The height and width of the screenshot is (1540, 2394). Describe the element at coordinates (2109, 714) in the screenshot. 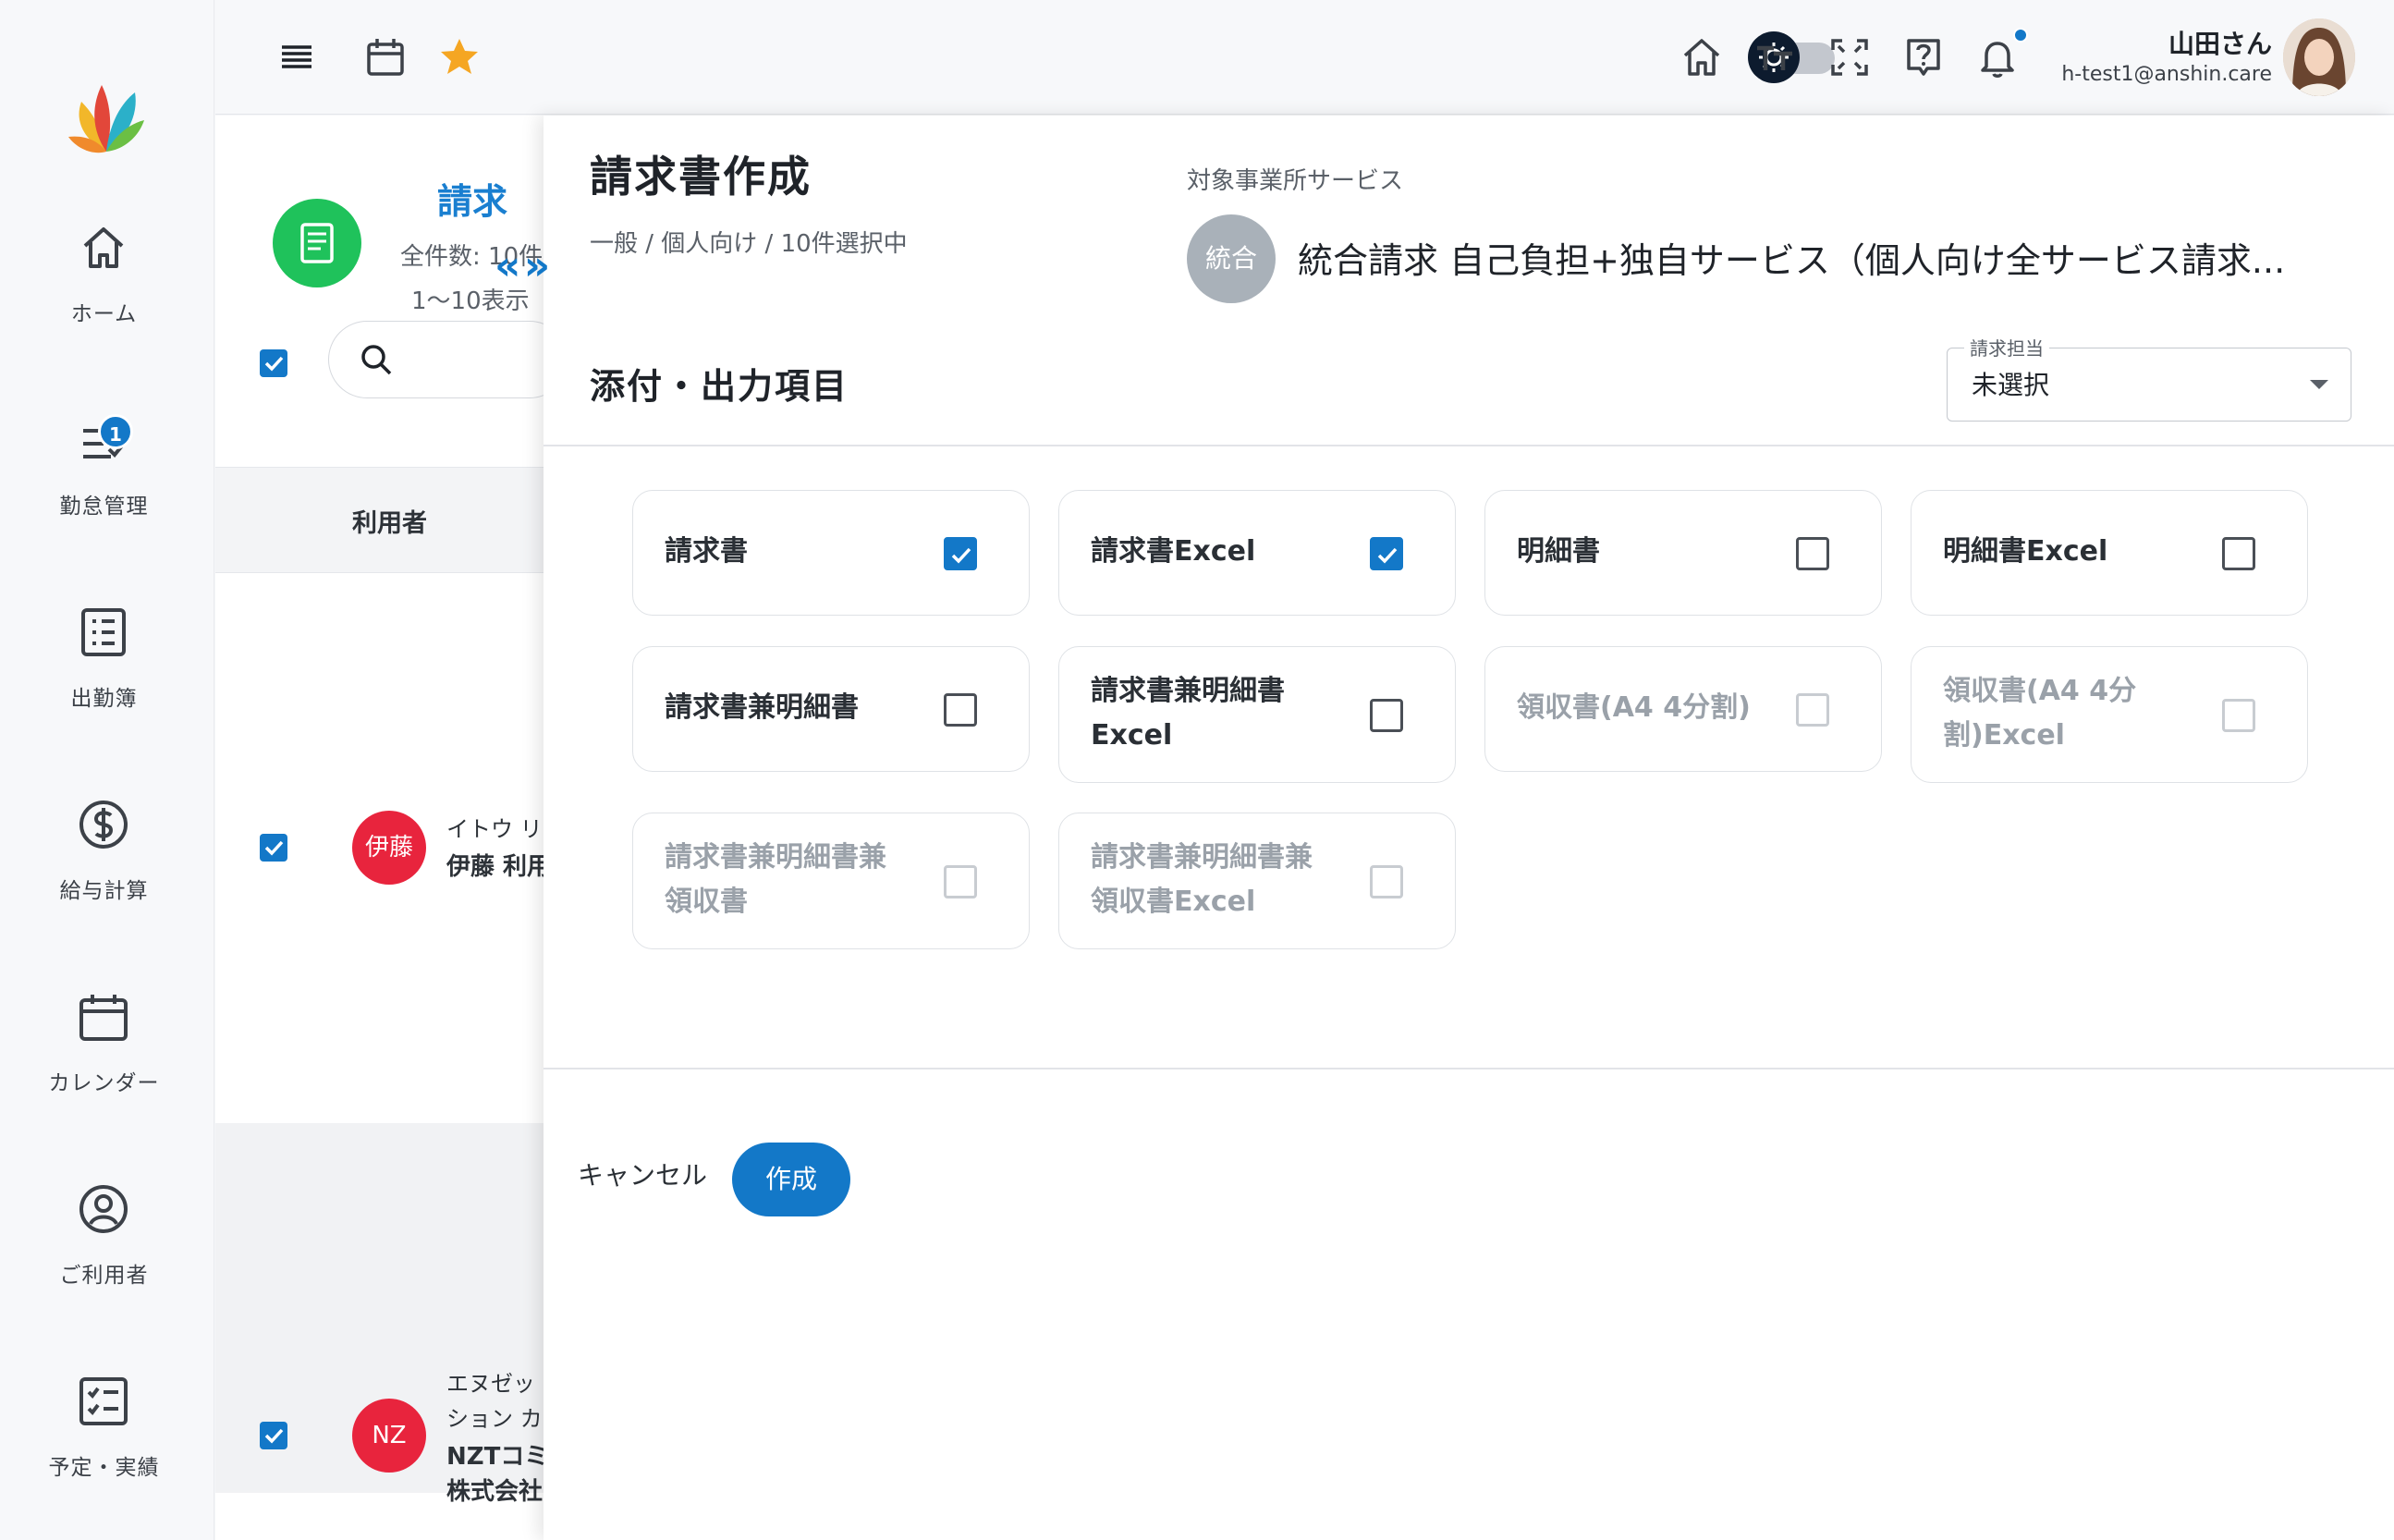

I see `option-receipt-a4-excel: 領収書(A4 4分 割)Excel` at that location.